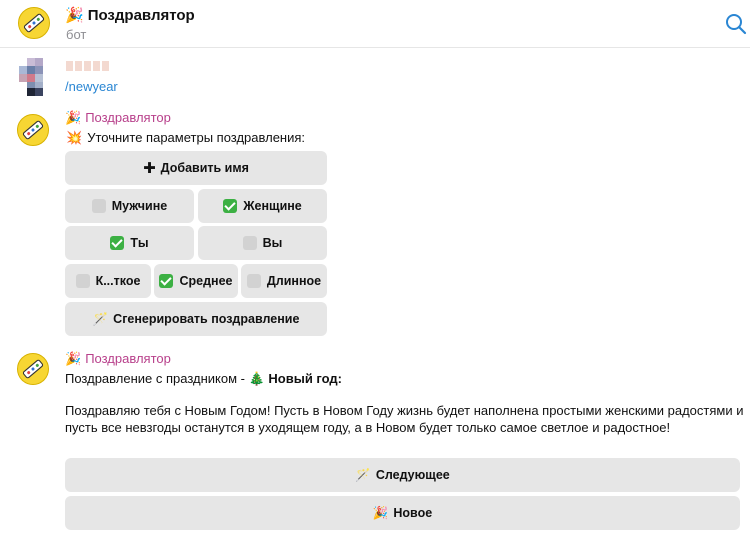 The width and height of the screenshot is (750, 546). What do you see at coordinates (272, 243) in the screenshot?
I see `form-vy-label: Вы` at bounding box center [272, 243].